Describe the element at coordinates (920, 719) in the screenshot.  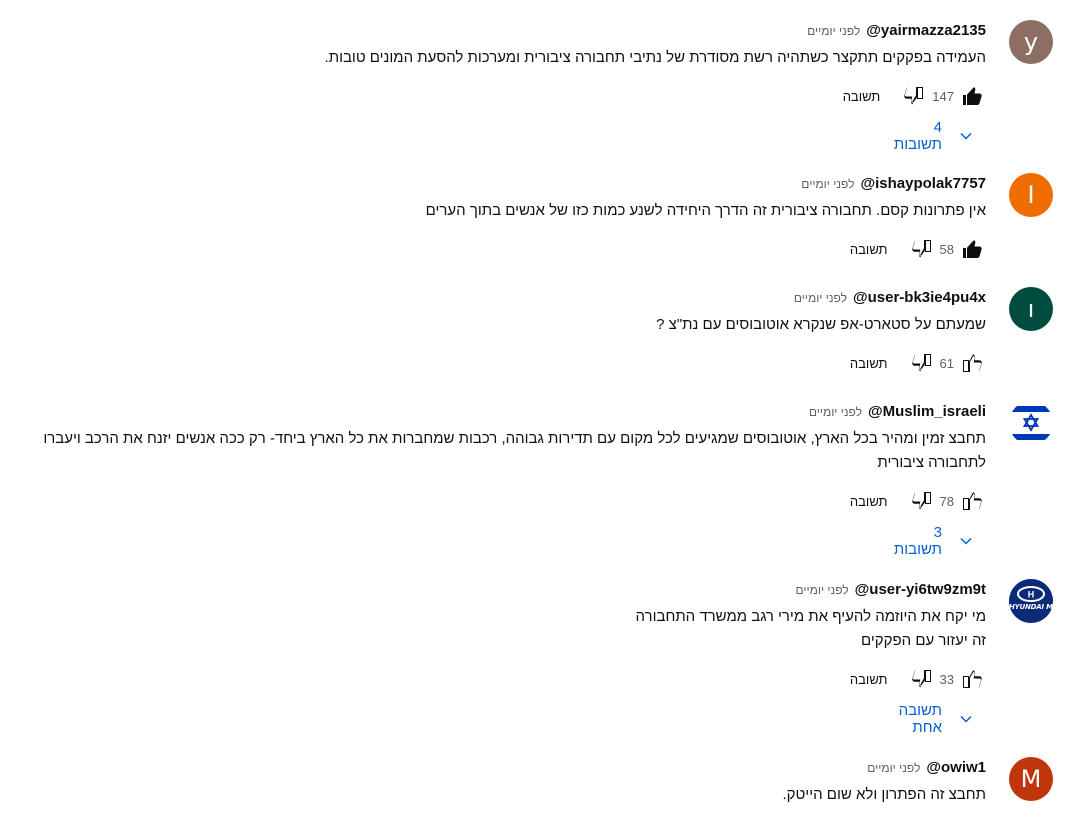
I see `replies-count-label: תשובה אחת` at that location.